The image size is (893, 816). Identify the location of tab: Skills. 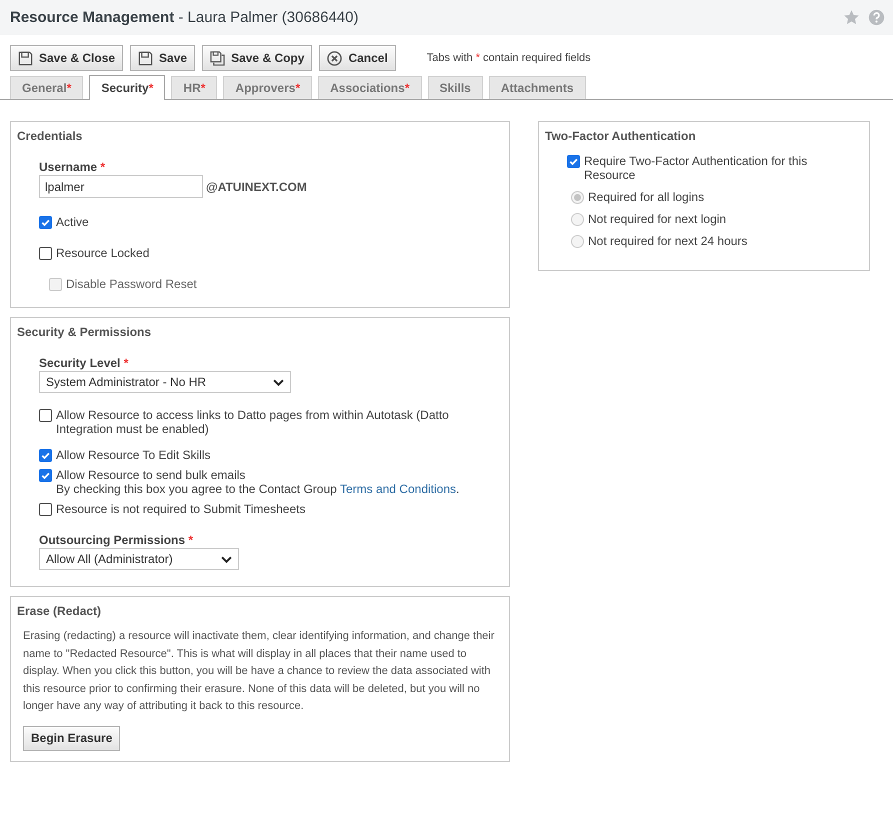
(455, 87).